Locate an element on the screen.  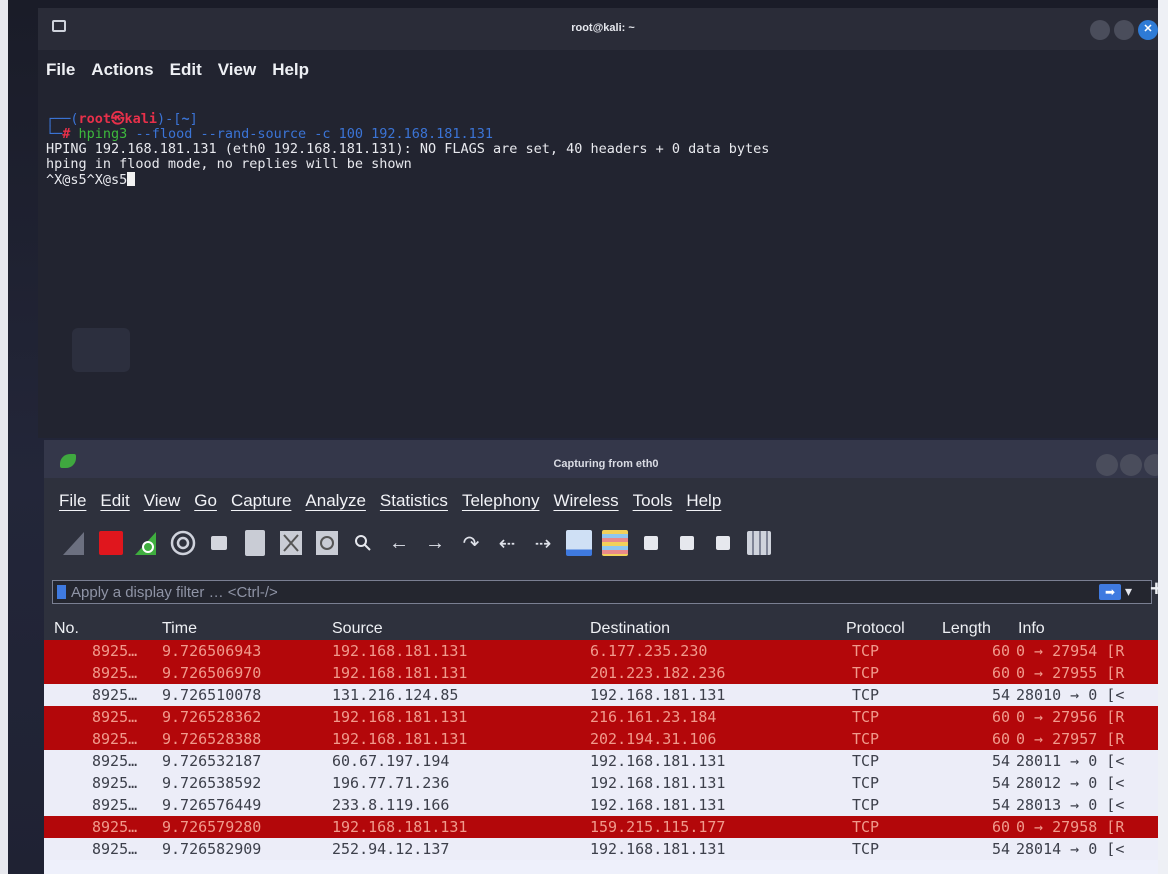
terminal-menu-edit: Edit is located at coordinates (186, 70).